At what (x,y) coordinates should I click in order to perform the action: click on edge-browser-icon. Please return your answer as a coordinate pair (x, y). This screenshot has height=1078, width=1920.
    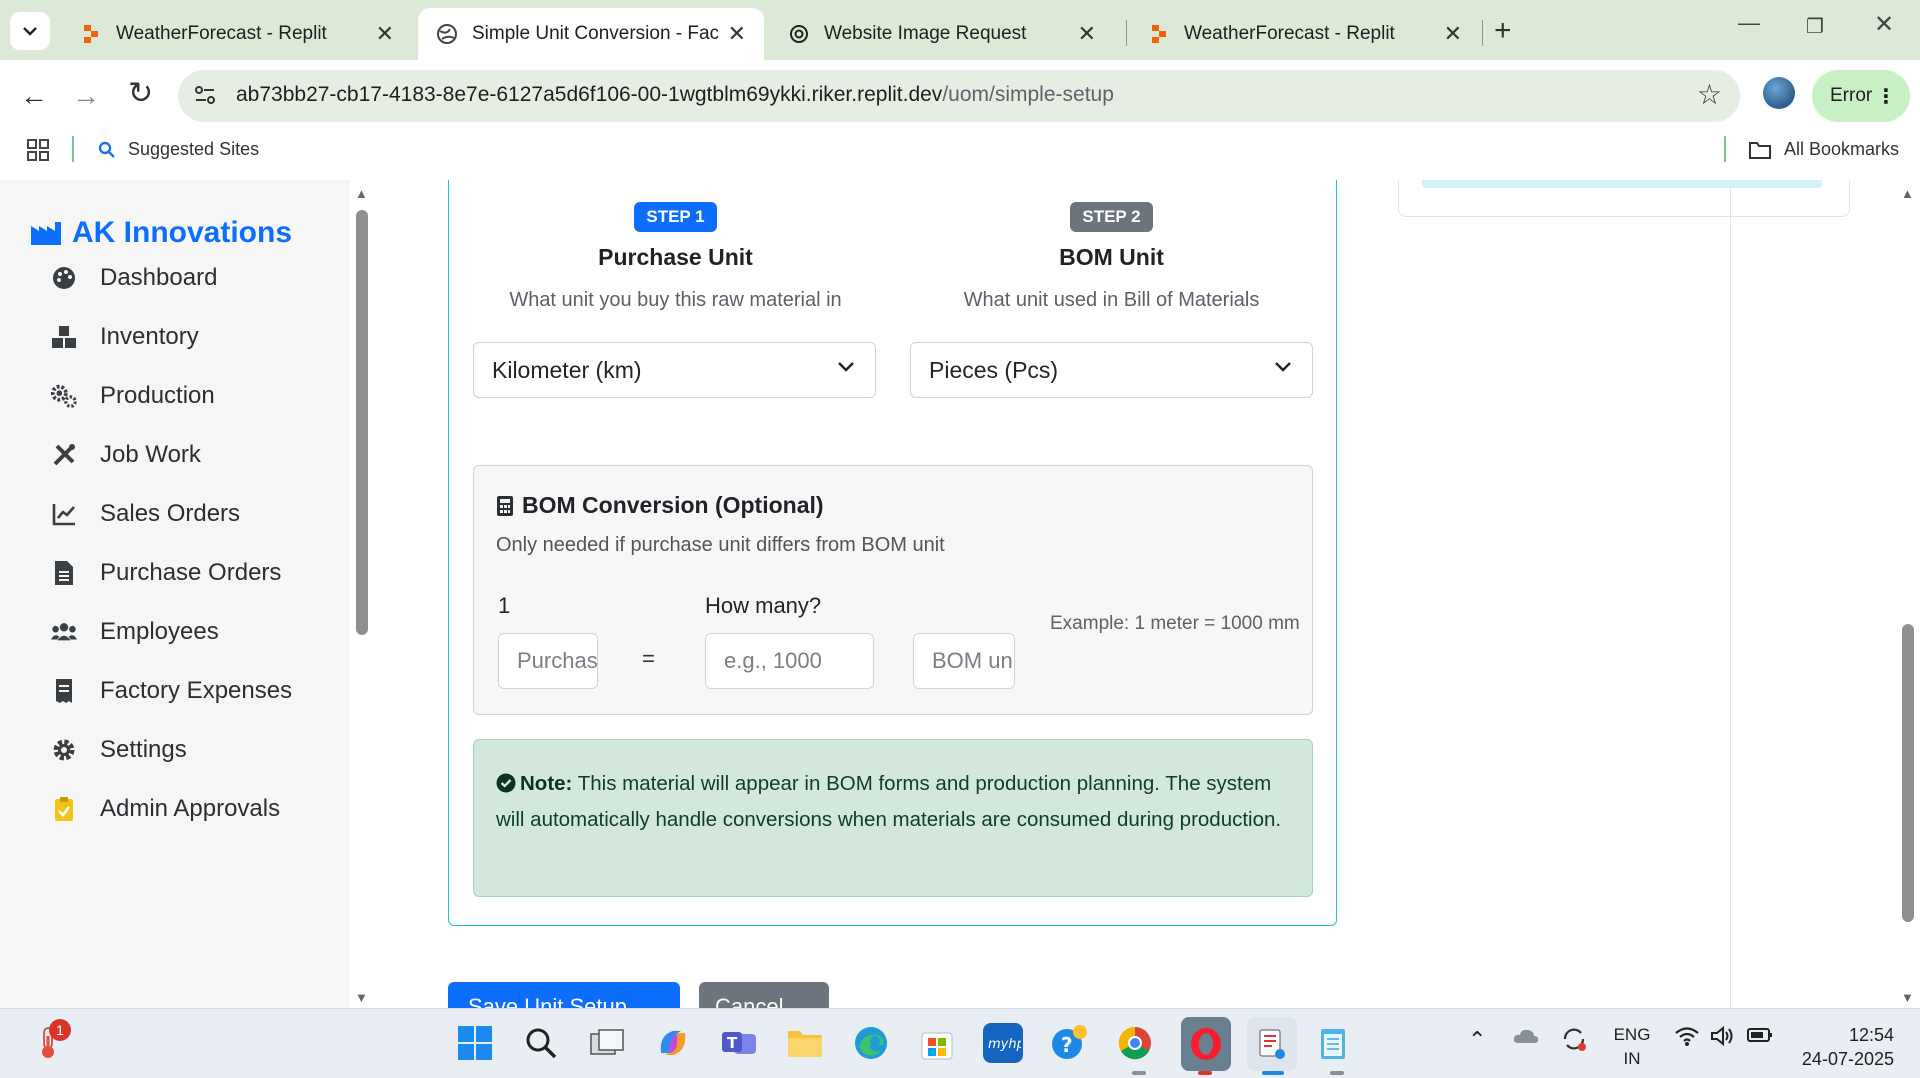
    Looking at the image, I should click on (871, 1043).